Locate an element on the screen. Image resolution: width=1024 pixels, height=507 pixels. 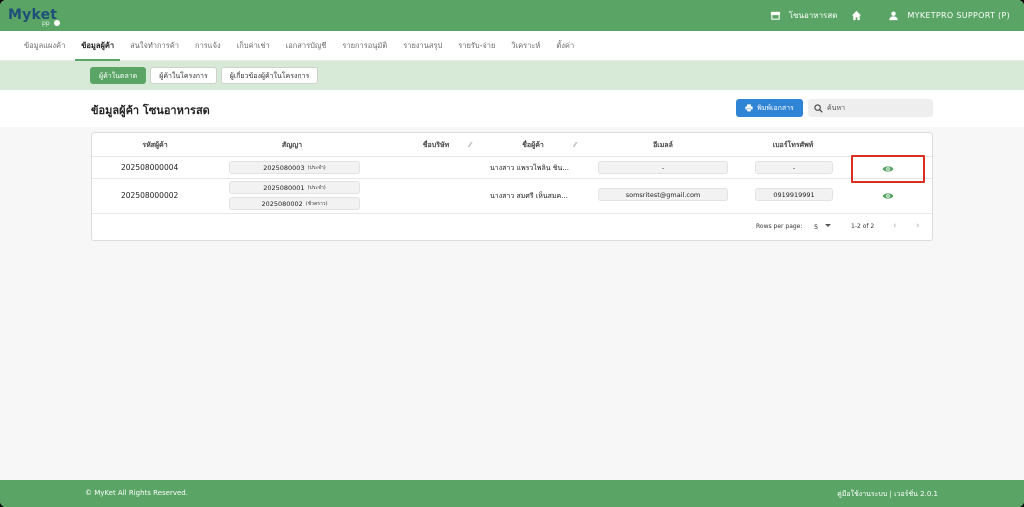
print-button: พิมพ์เอกสาร is located at coordinates (769, 108).